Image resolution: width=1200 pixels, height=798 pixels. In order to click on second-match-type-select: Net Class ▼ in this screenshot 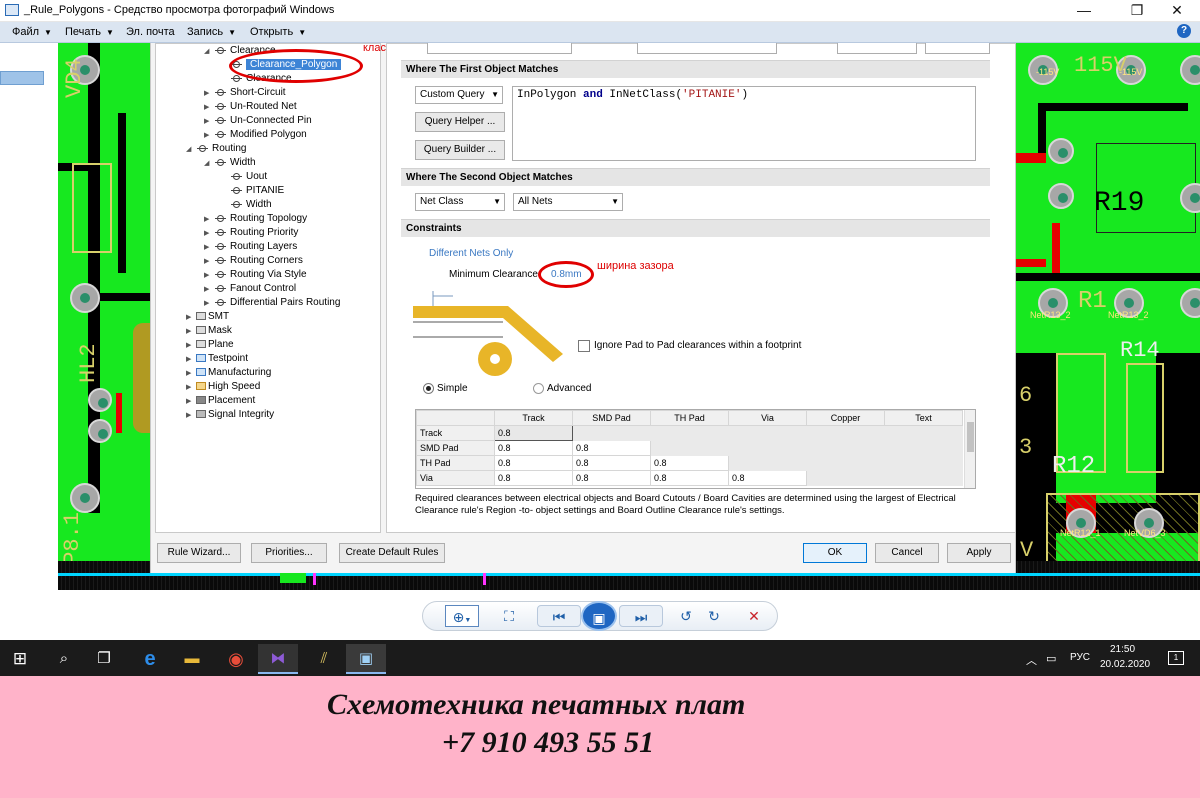, I will do `click(460, 202)`.